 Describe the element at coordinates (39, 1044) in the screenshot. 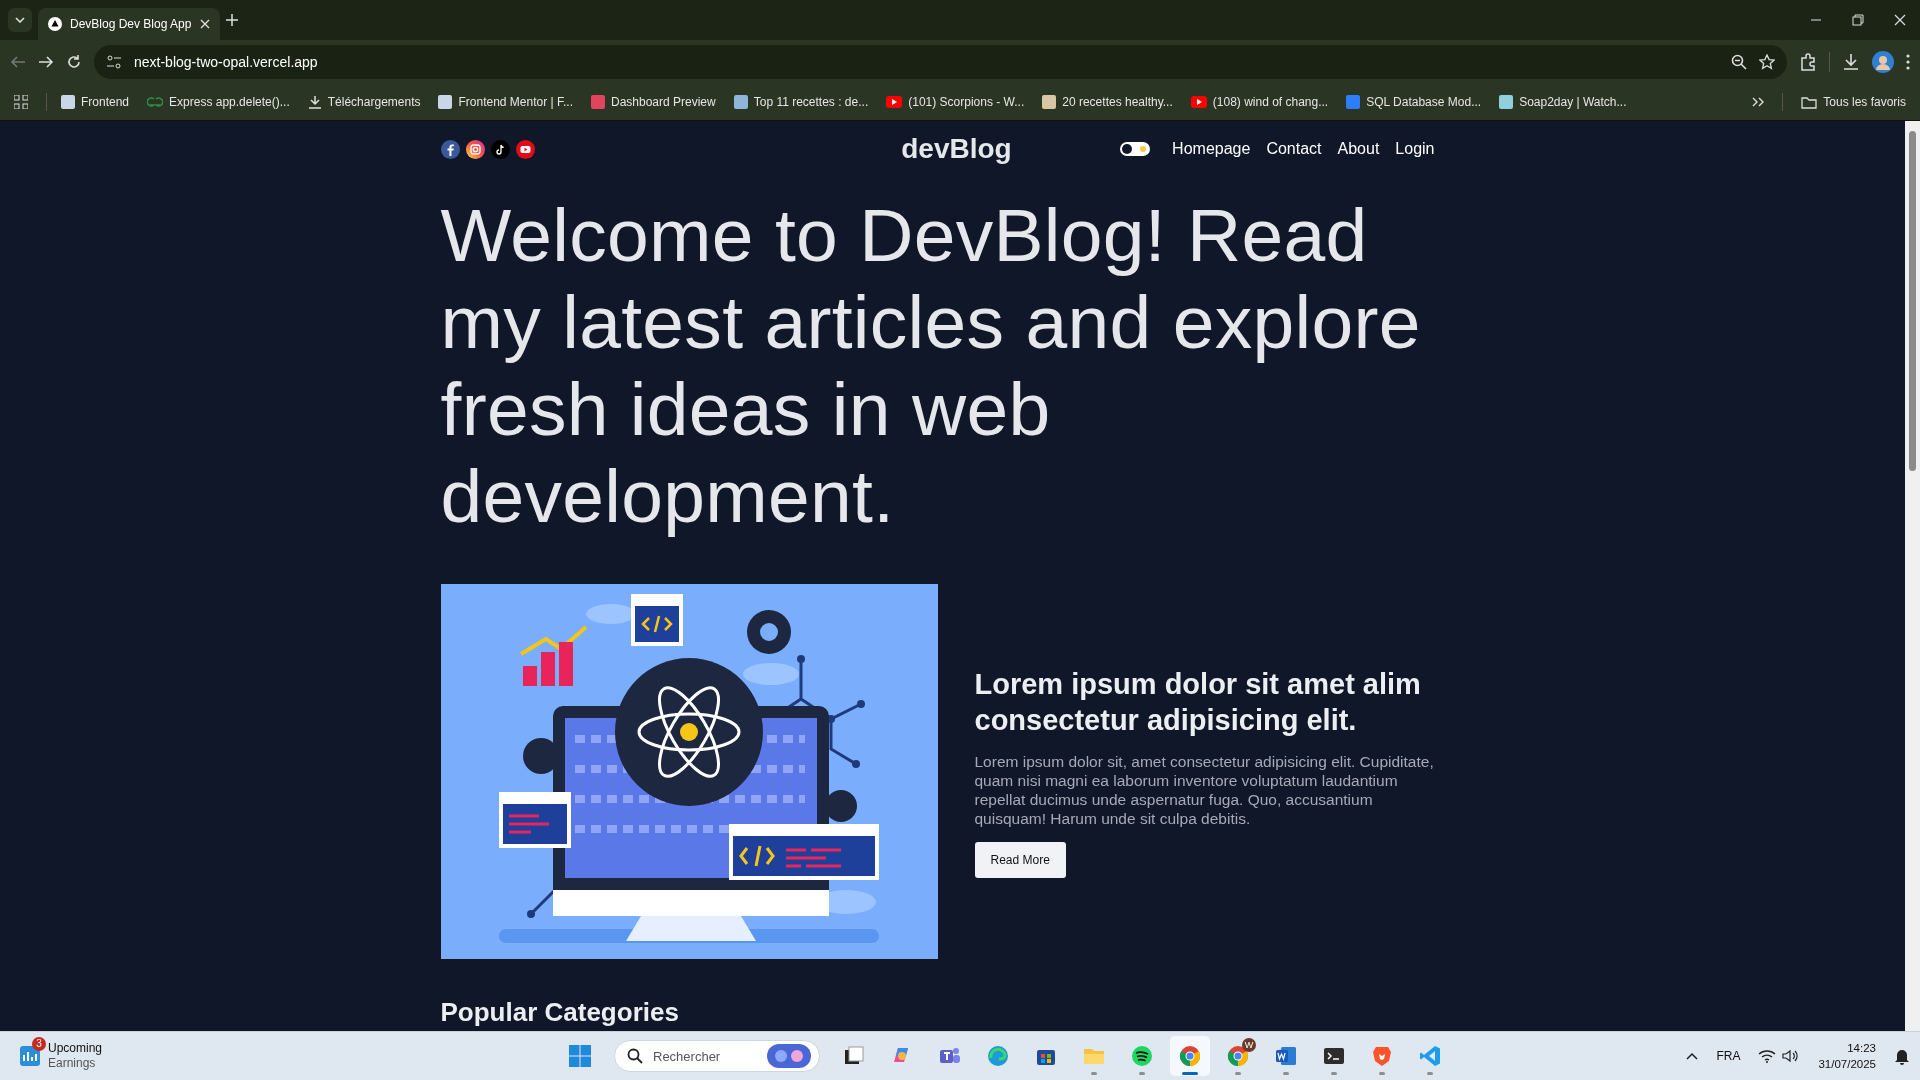

I see `notification-badge: 3` at that location.